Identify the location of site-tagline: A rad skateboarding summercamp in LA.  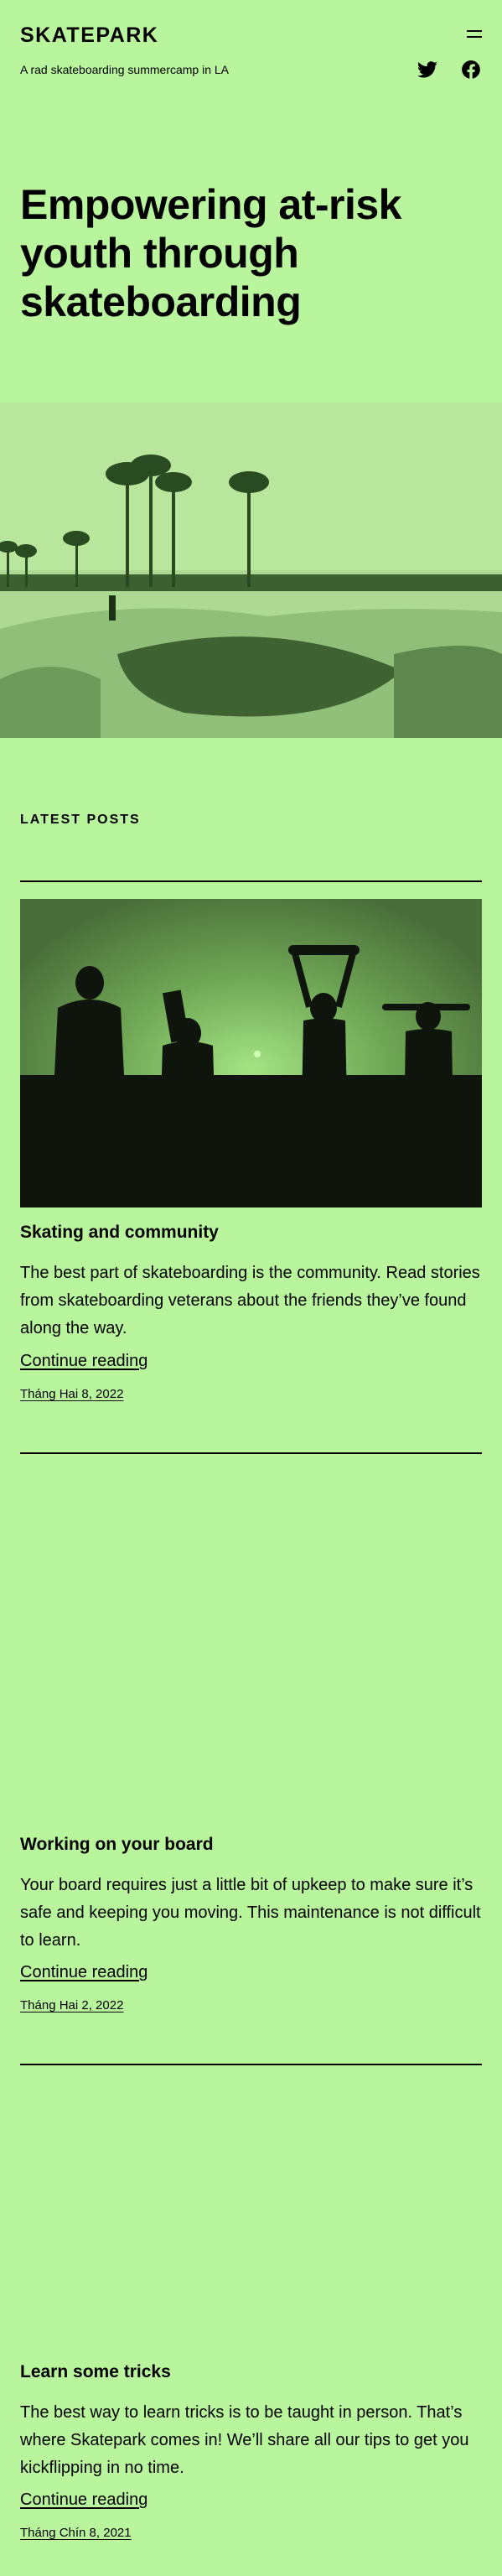
(125, 69).